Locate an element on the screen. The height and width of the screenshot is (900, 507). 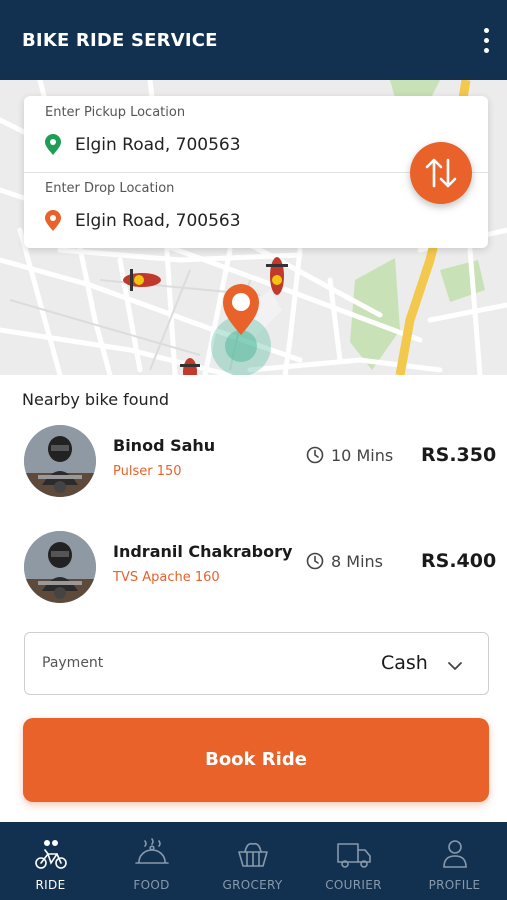
nav-item-food: FOOD is located at coordinates (151, 861).